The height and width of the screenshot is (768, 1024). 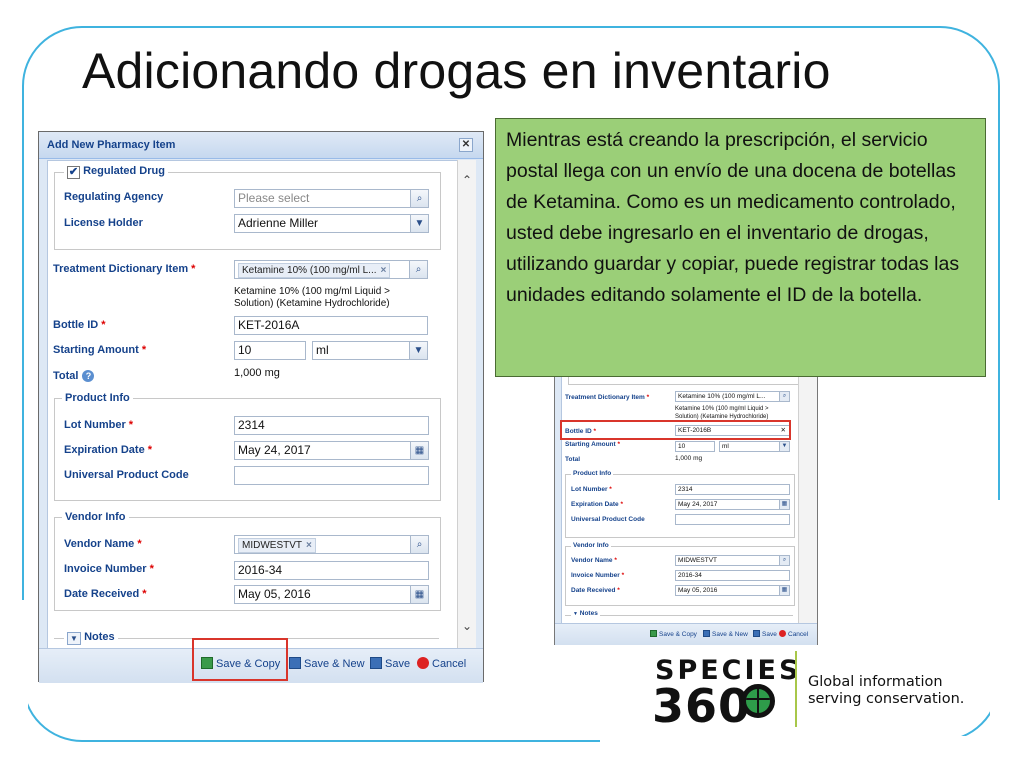 What do you see at coordinates (370, 350) in the screenshot?
I see `starting-amount-unit-select: ml ▼` at bounding box center [370, 350].